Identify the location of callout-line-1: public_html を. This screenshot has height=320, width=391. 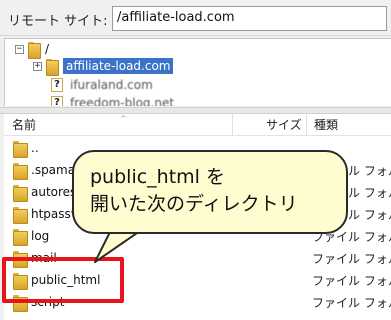
(157, 177).